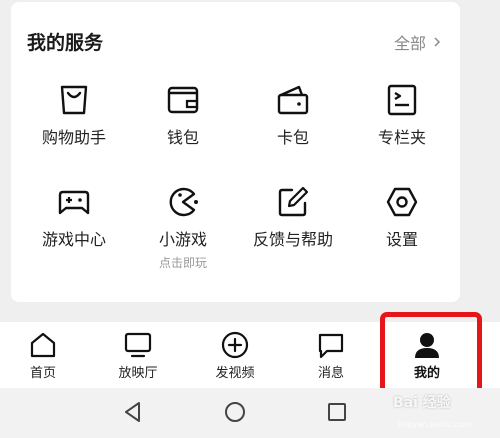 Image resolution: width=500 pixels, height=438 pixels. Describe the element at coordinates (182, 263) in the screenshot. I see `service-sublabel: 点击即玩` at that location.